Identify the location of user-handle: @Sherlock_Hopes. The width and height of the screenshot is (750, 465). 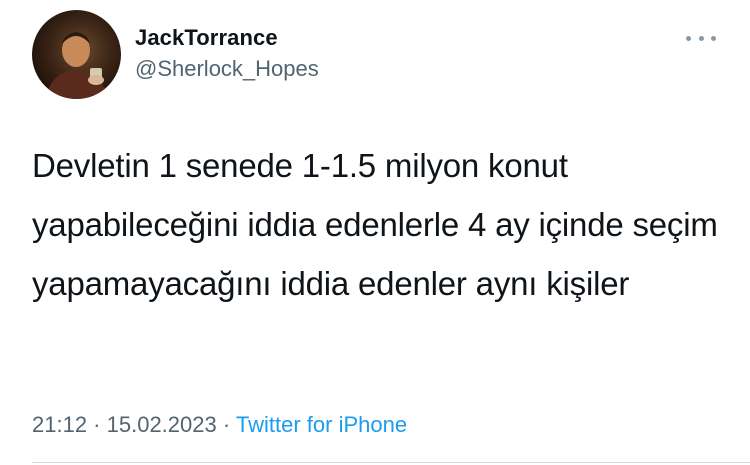
(227, 69).